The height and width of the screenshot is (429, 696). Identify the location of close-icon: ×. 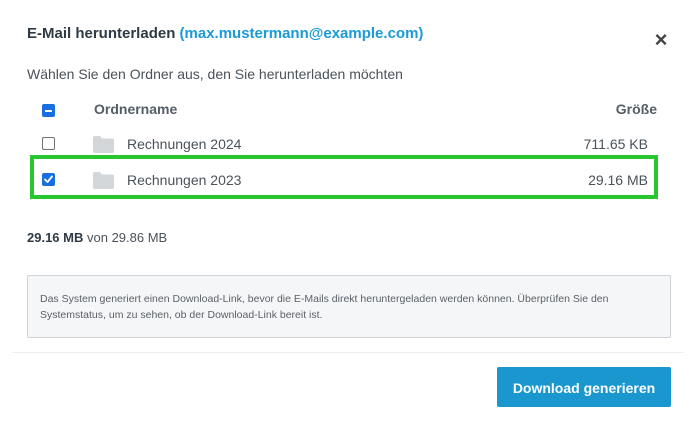
(661, 40).